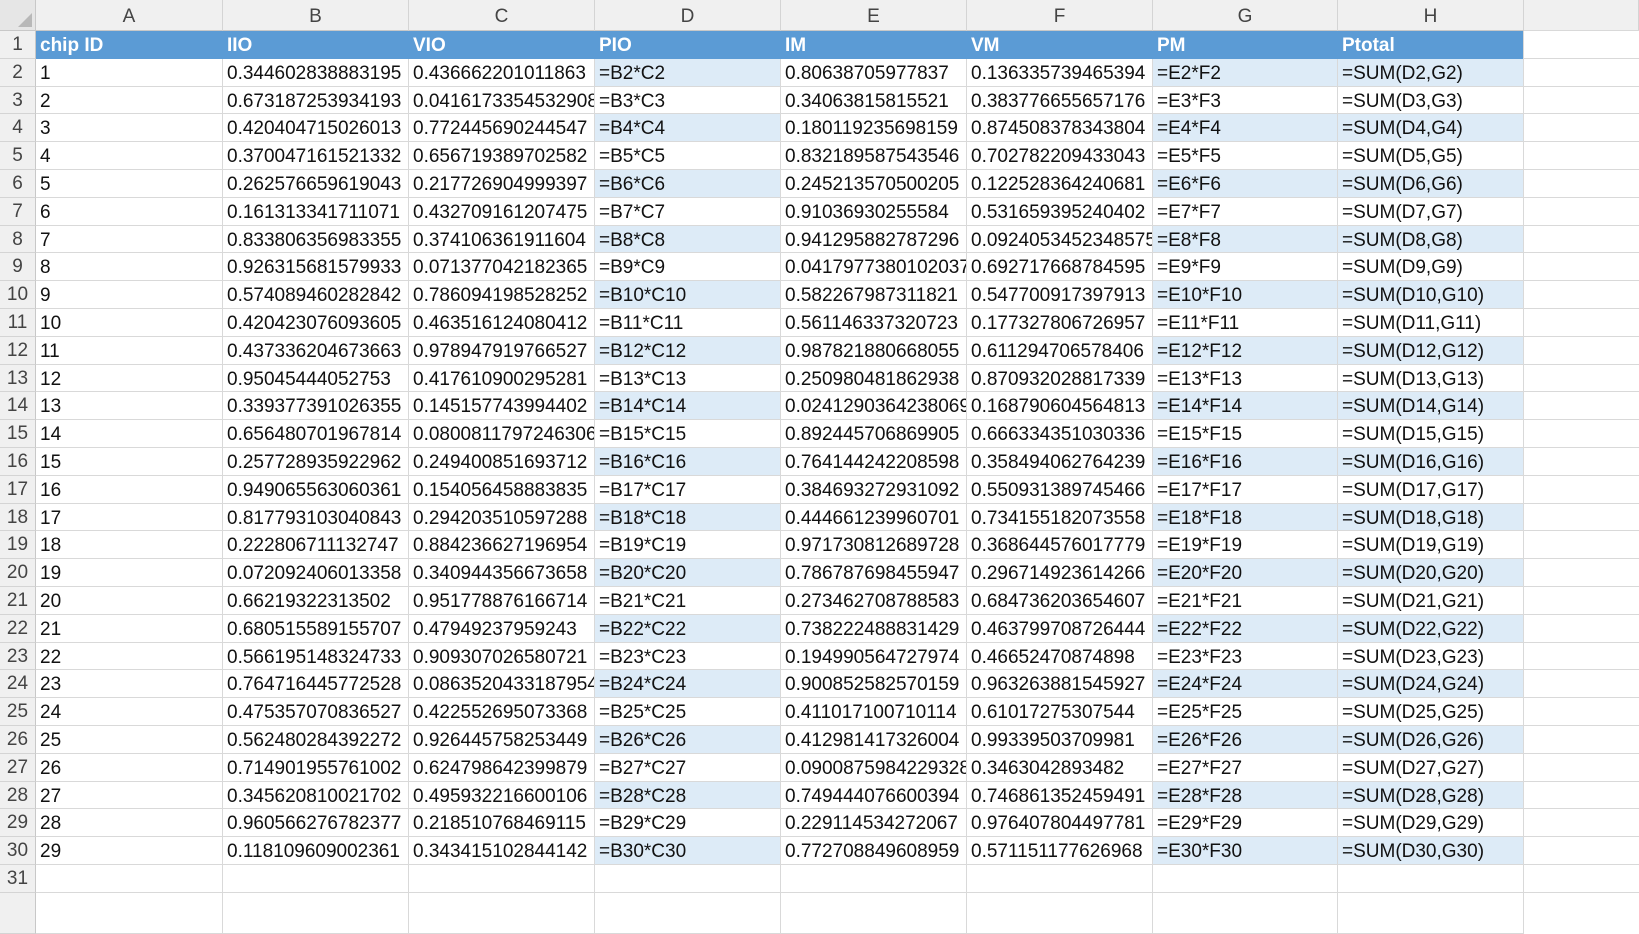 The width and height of the screenshot is (1639, 934). Describe the element at coordinates (688, 211) in the screenshot. I see `cell-d7: =B7*C7` at that location.